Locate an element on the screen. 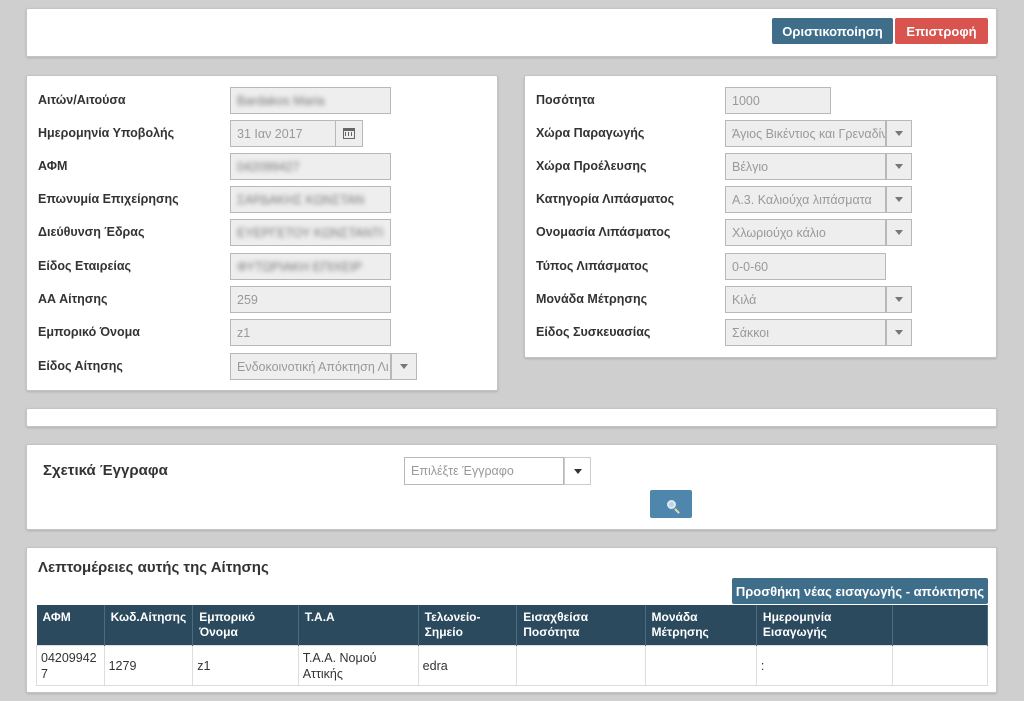 This screenshot has width=1024, height=701. details-title: Λεπτομέρειες αυτής της Αίτησης is located at coordinates (153, 567).